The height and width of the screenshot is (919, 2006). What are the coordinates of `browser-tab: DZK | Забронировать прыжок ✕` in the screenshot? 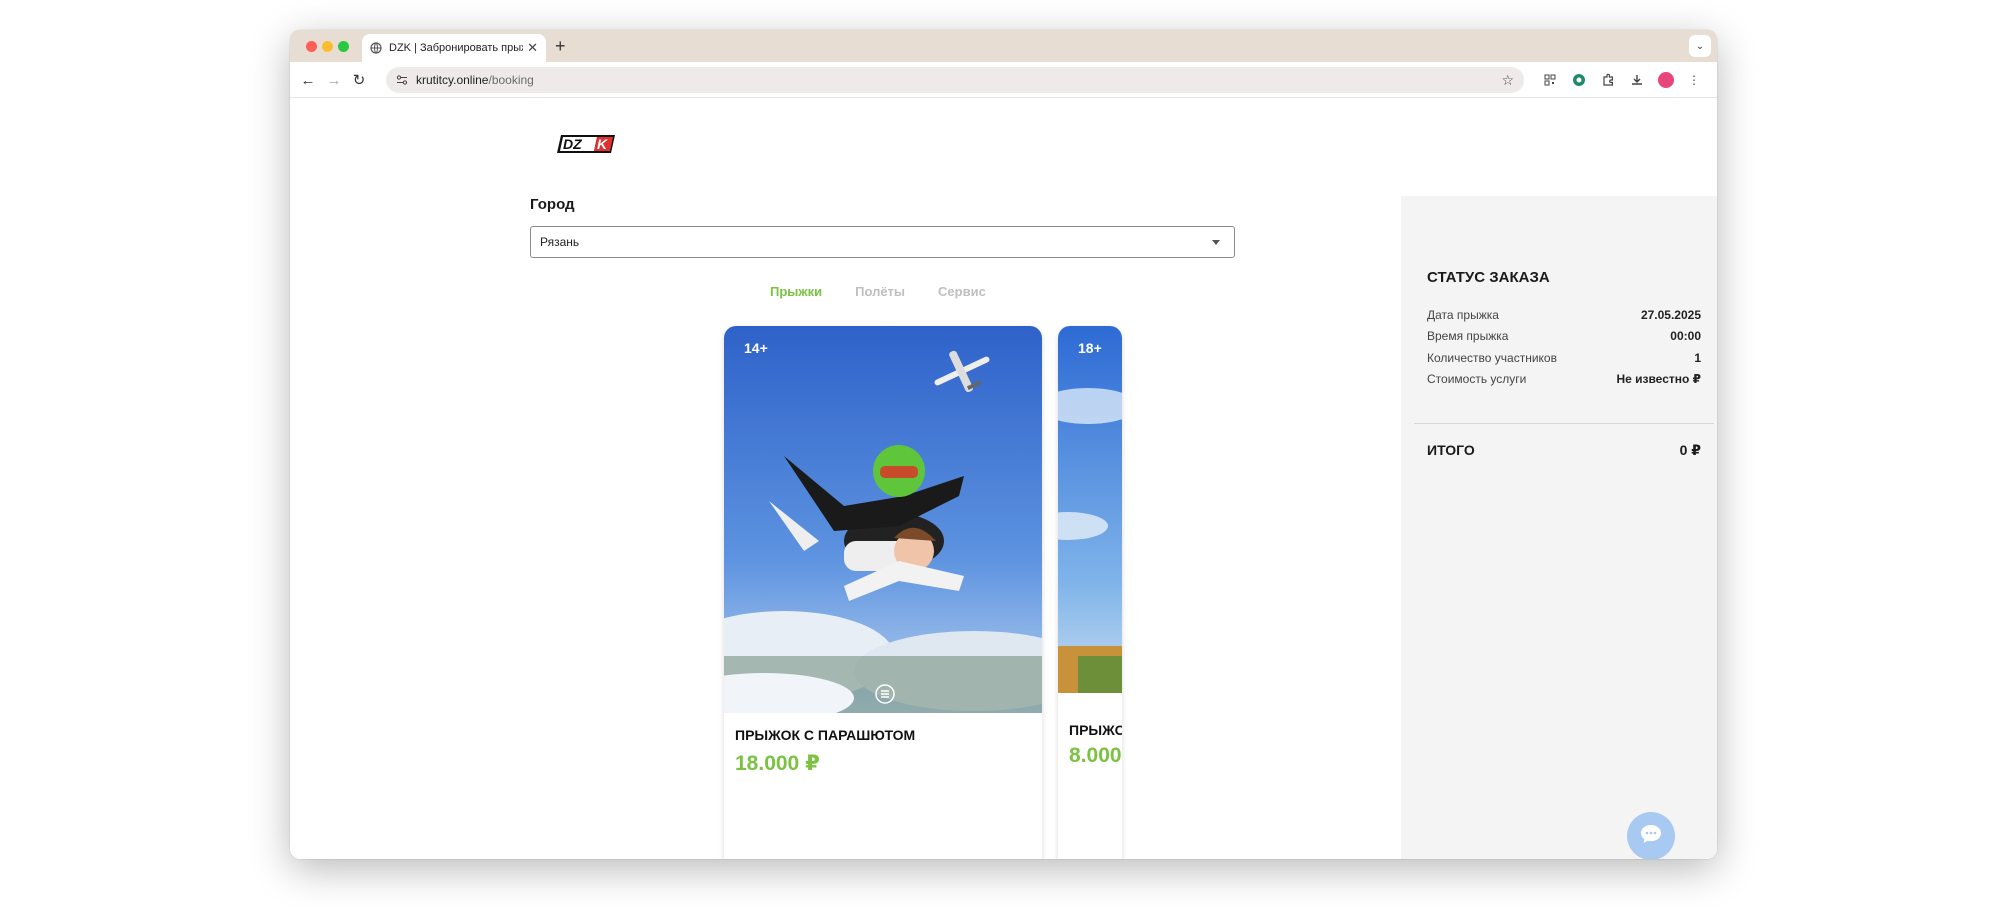 It's located at (454, 48).